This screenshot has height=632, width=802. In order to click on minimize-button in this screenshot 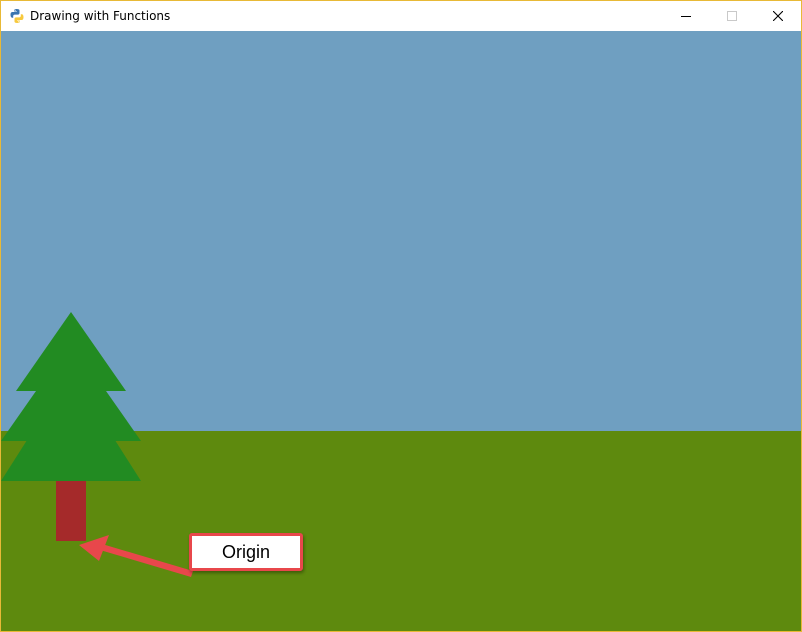, I will do `click(686, 16)`.